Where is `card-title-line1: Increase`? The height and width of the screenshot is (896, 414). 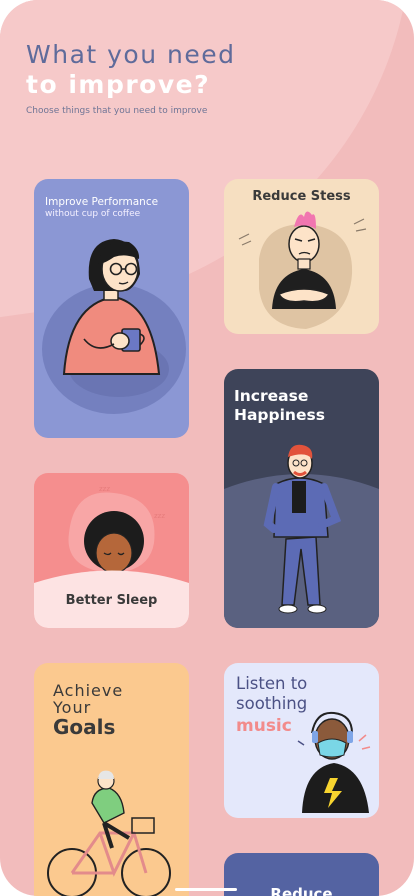
card-title-line1: Increase is located at coordinates (271, 396).